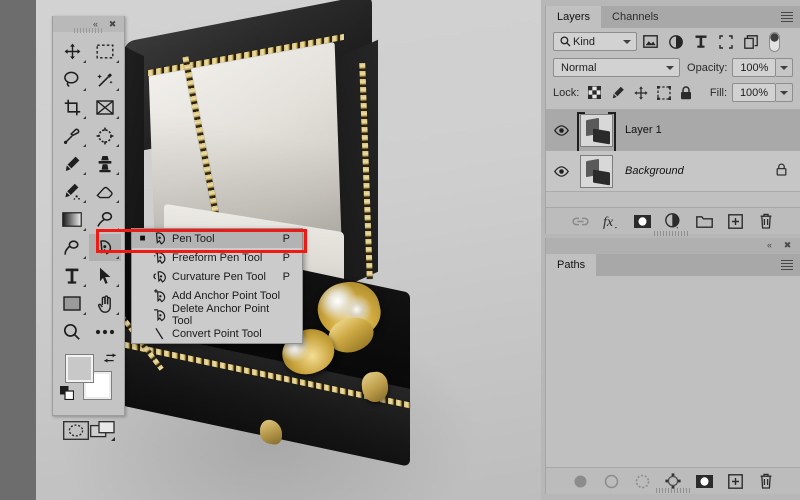 This screenshot has height=500, width=800. I want to click on crop-tool, so click(72, 107).